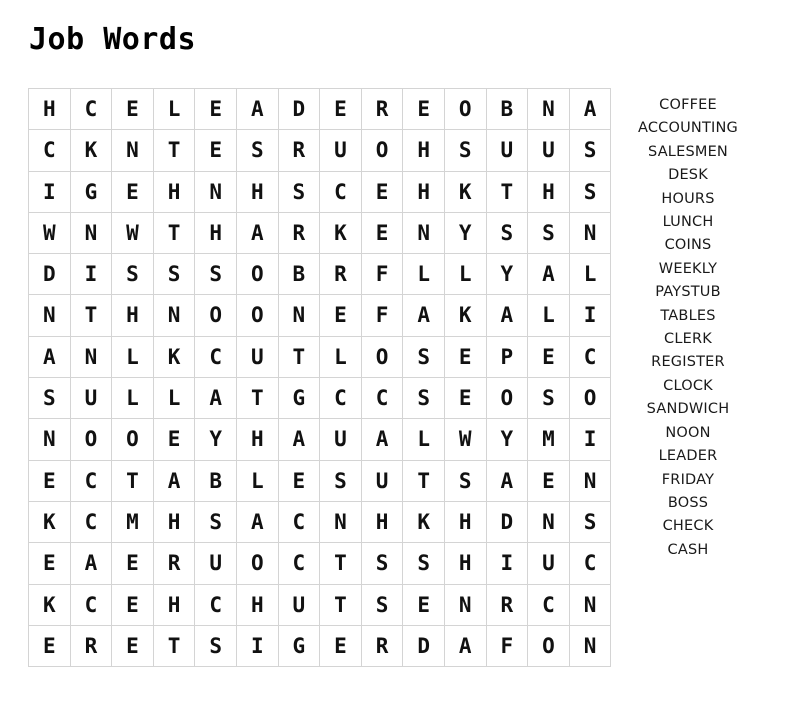  I want to click on grid-cell: M, so click(132, 522).